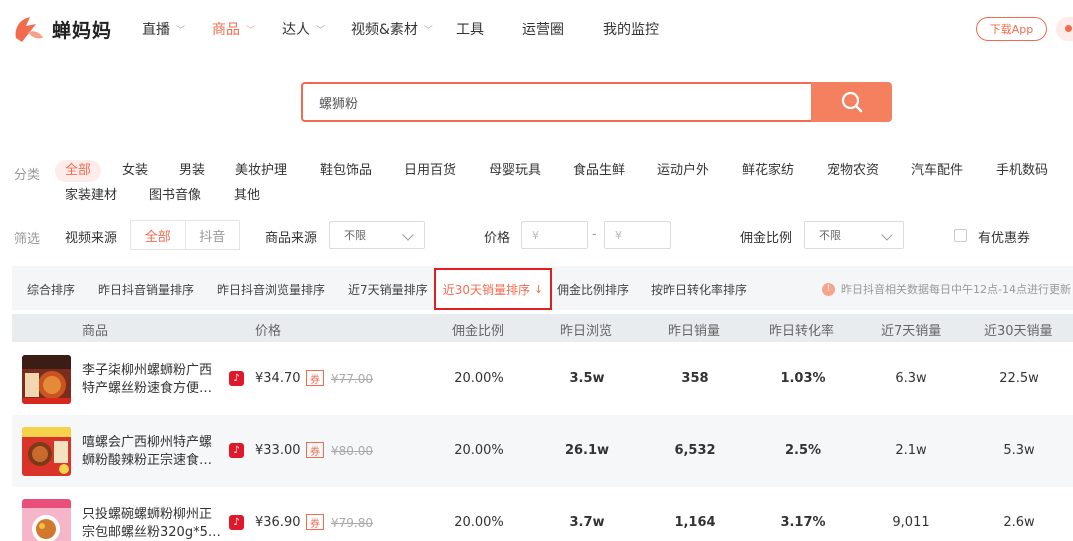 The image size is (1073, 541). I want to click on sales-30day: 22.5w, so click(1019, 378).